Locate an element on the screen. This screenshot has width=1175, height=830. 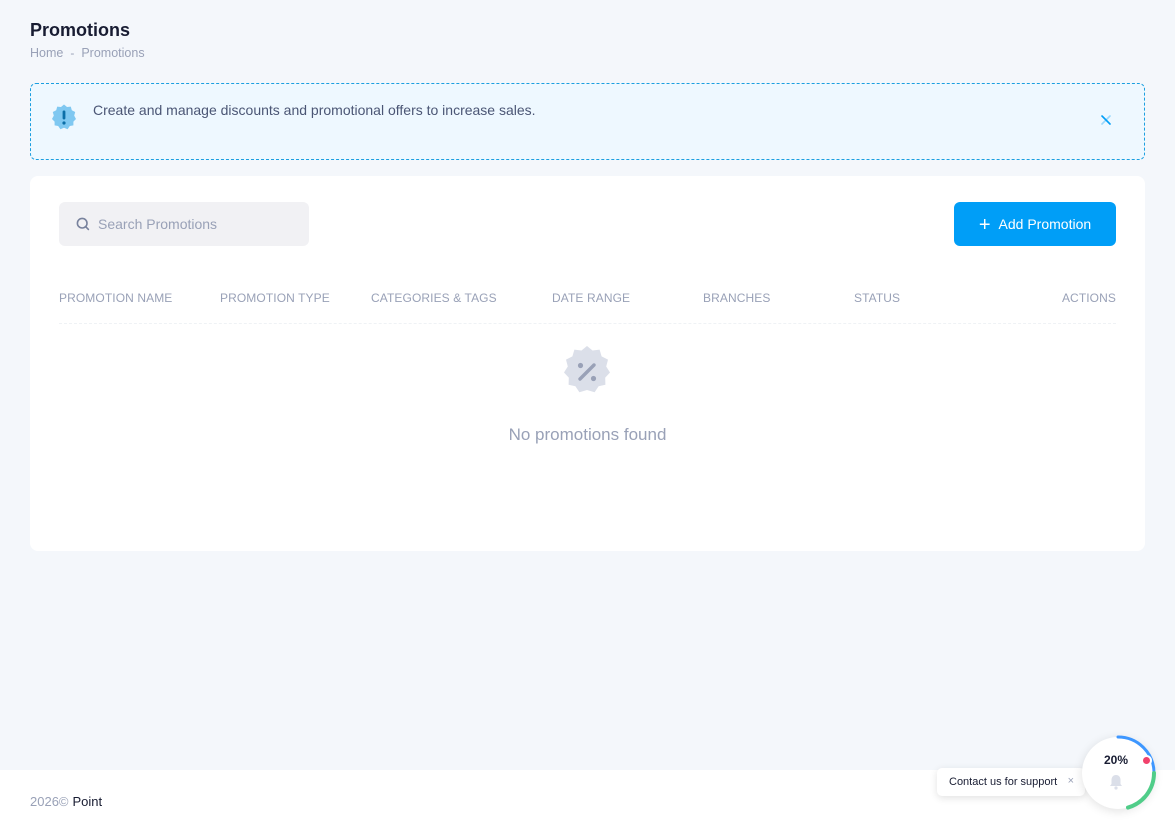
exclamation-badge-icon is located at coordinates (64, 117).